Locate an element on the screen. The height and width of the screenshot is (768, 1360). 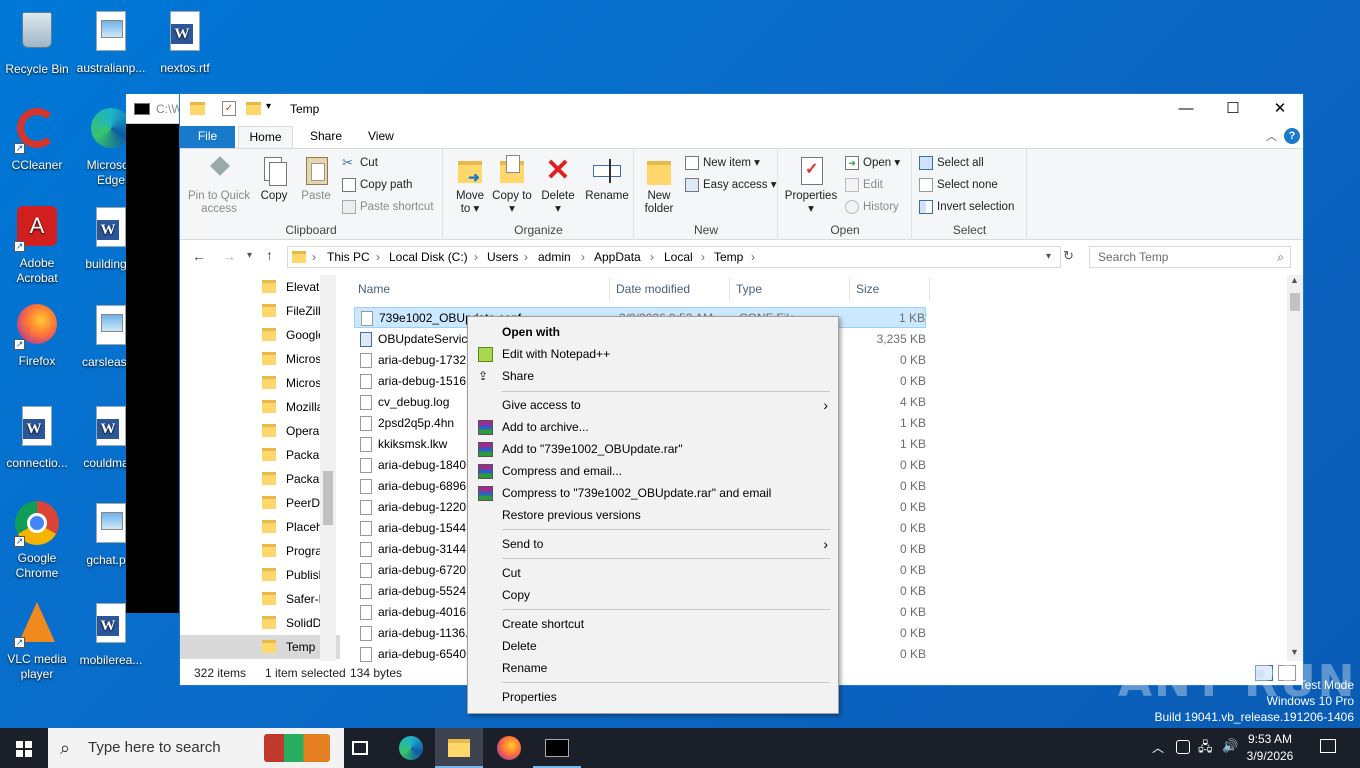
collapse-ribbon-icon: ︿ is located at coordinates (1271, 136).